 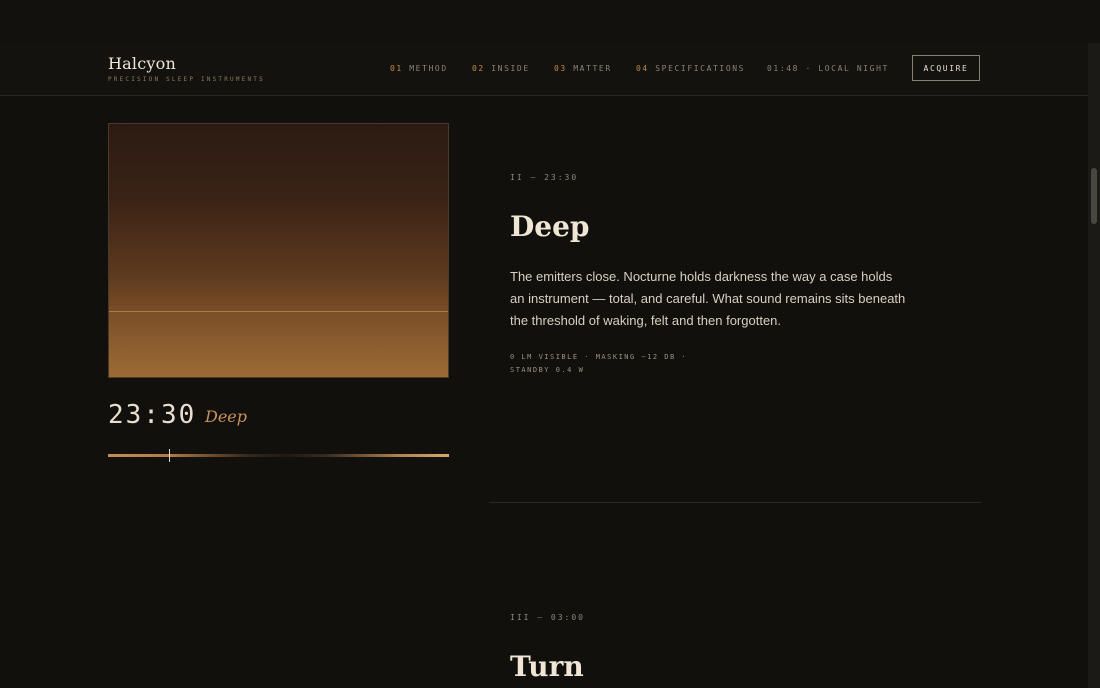 What do you see at coordinates (396, 68) in the screenshot?
I see `nav-number: 01` at bounding box center [396, 68].